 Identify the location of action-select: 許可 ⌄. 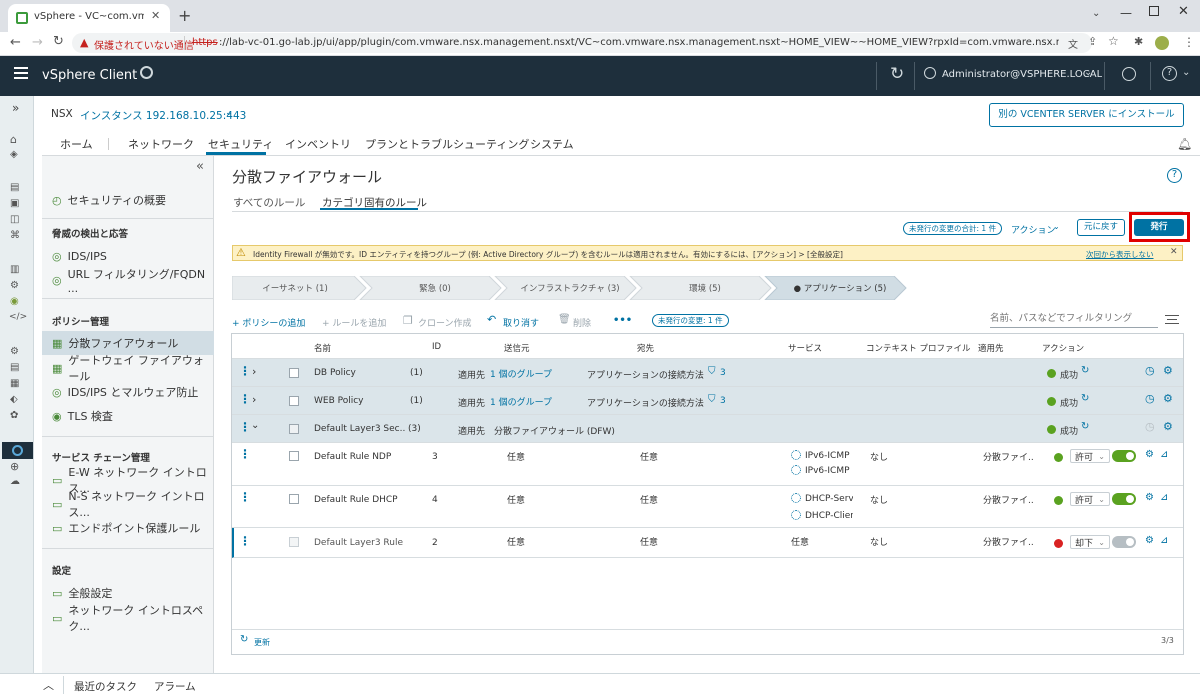
(1090, 499).